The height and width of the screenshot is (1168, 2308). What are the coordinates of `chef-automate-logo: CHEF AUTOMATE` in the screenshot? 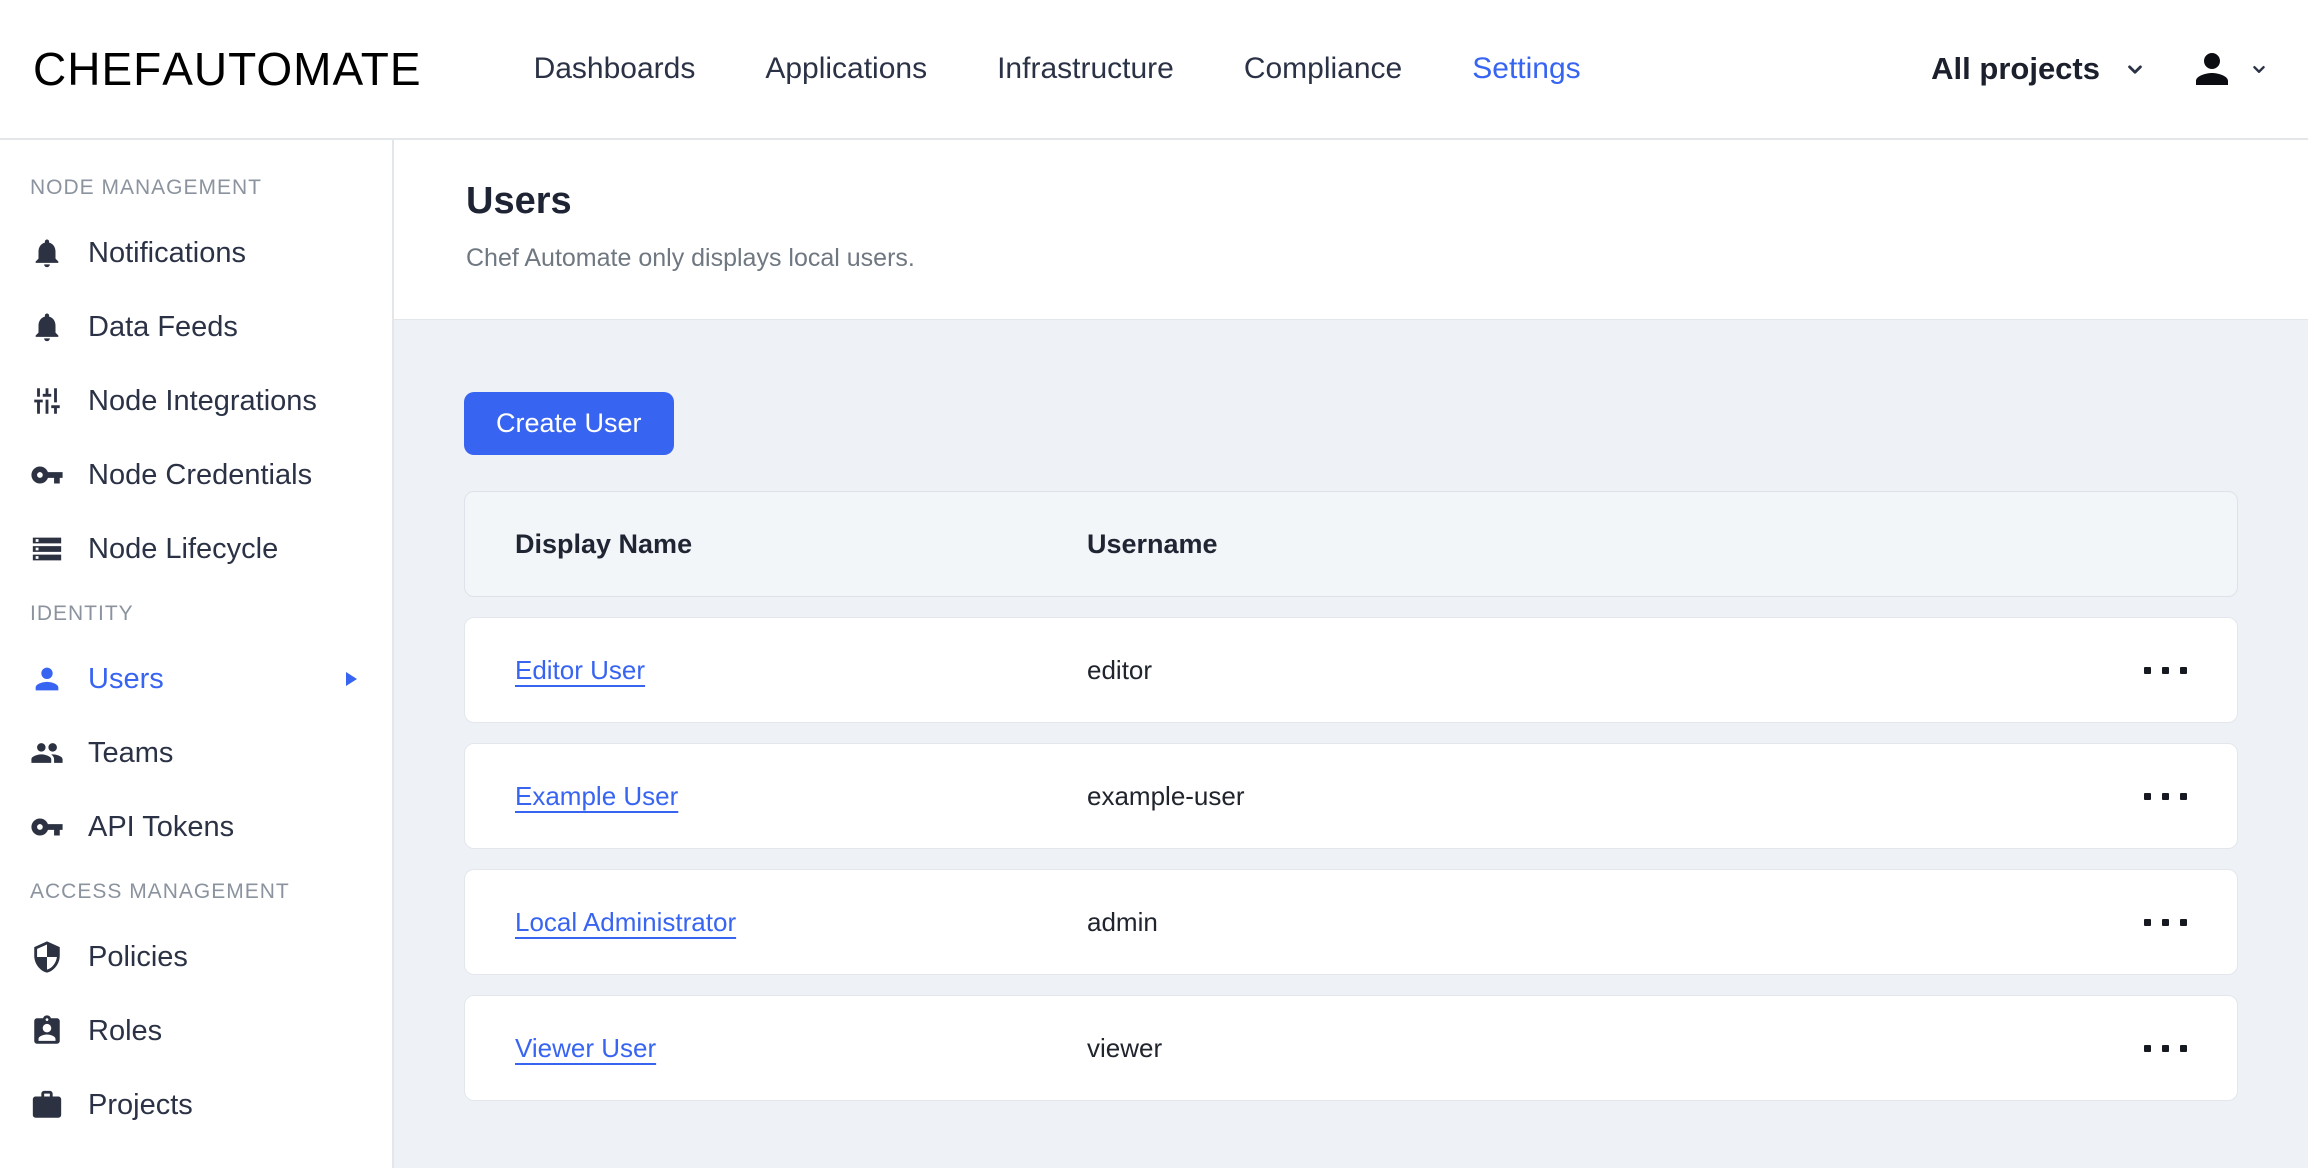 It's located at (227, 69).